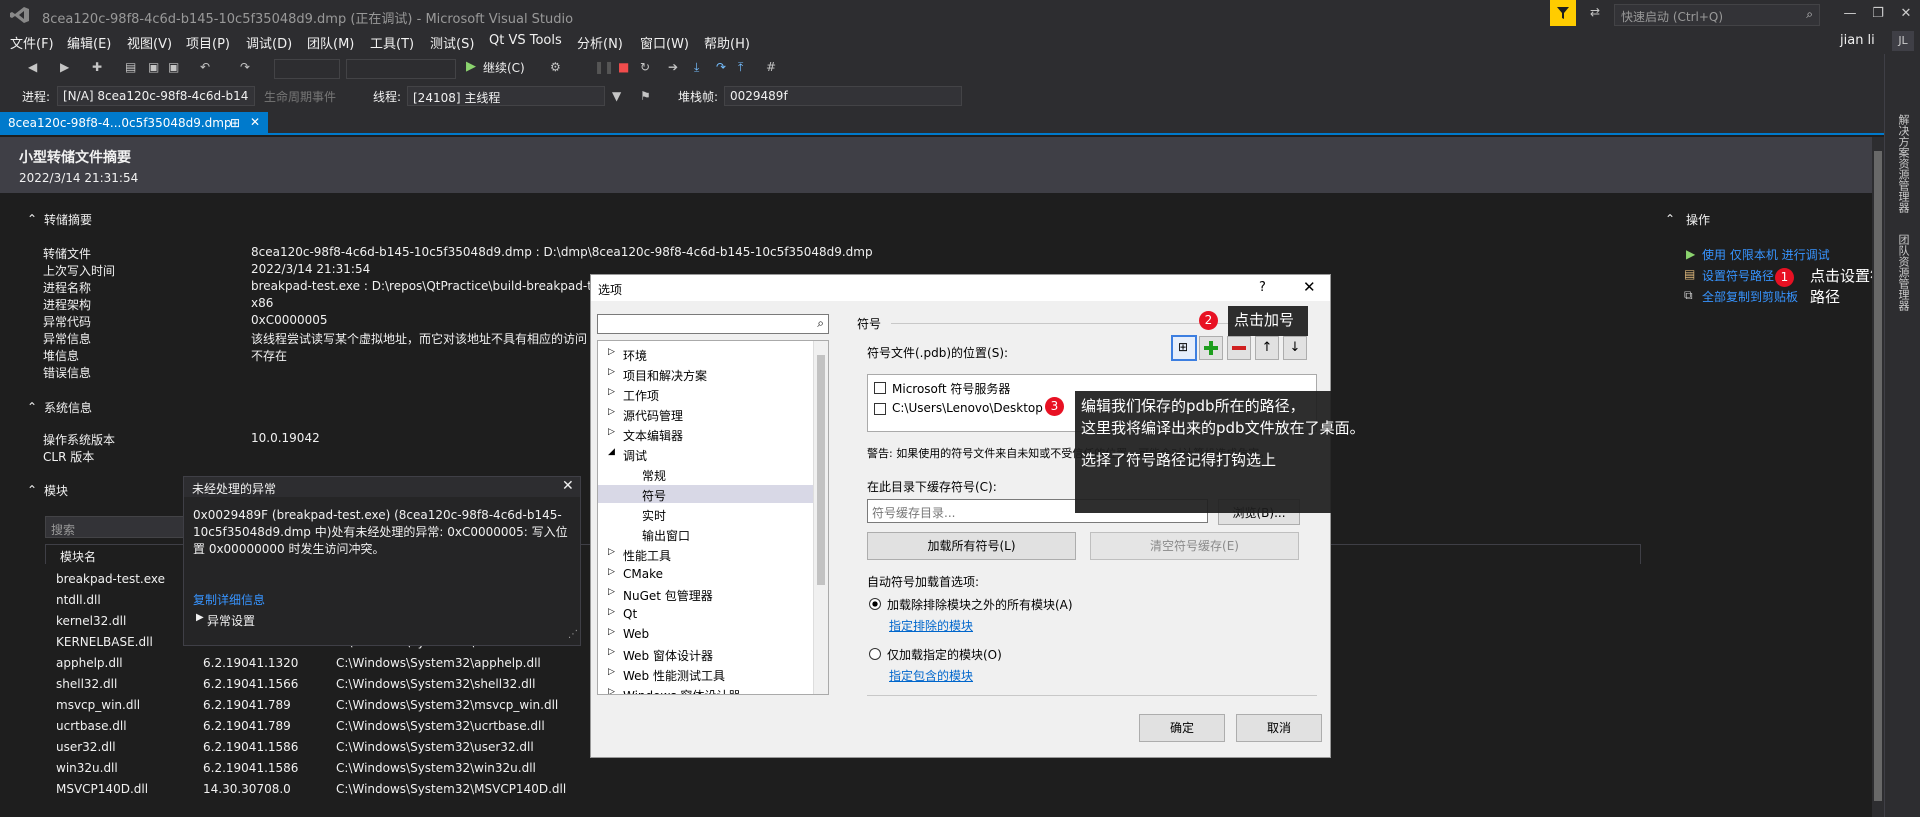 The image size is (1920, 817). I want to click on platform-dropdown, so click(401, 69).